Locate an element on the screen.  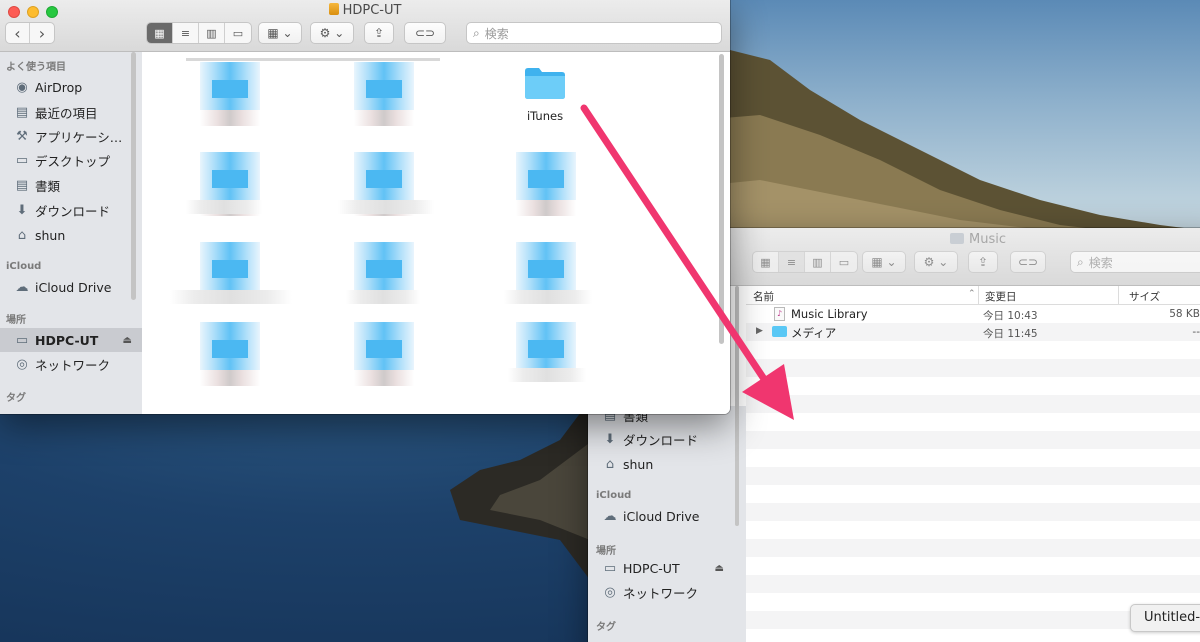
disclosure-triangle-icon: ▶ is located at coordinates (759, 331).